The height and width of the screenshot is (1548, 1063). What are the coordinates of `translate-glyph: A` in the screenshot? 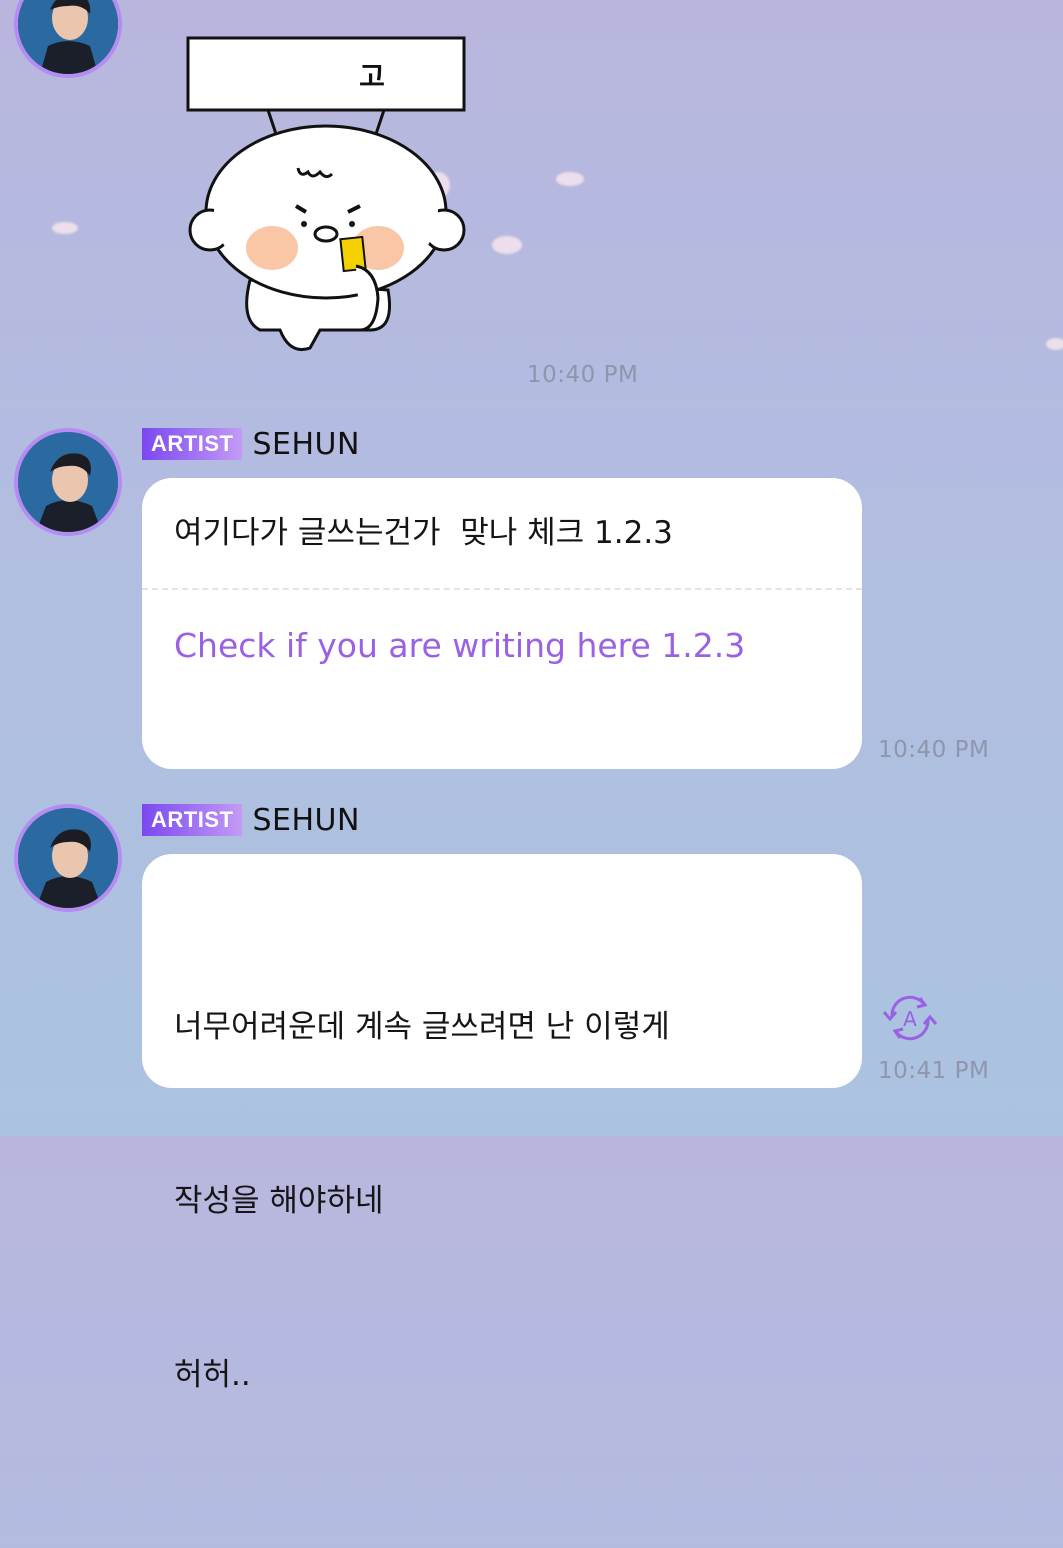 It's located at (910, 1019).